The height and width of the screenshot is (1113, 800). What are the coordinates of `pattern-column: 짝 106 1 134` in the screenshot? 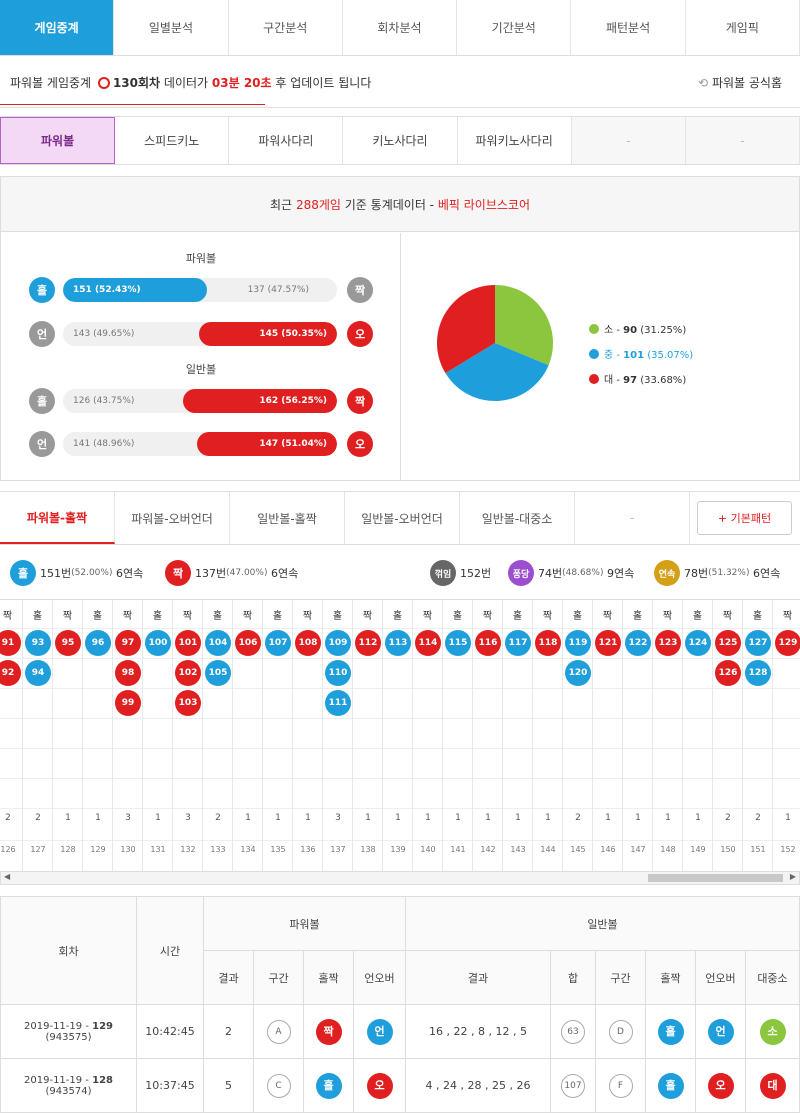 It's located at (248, 735).